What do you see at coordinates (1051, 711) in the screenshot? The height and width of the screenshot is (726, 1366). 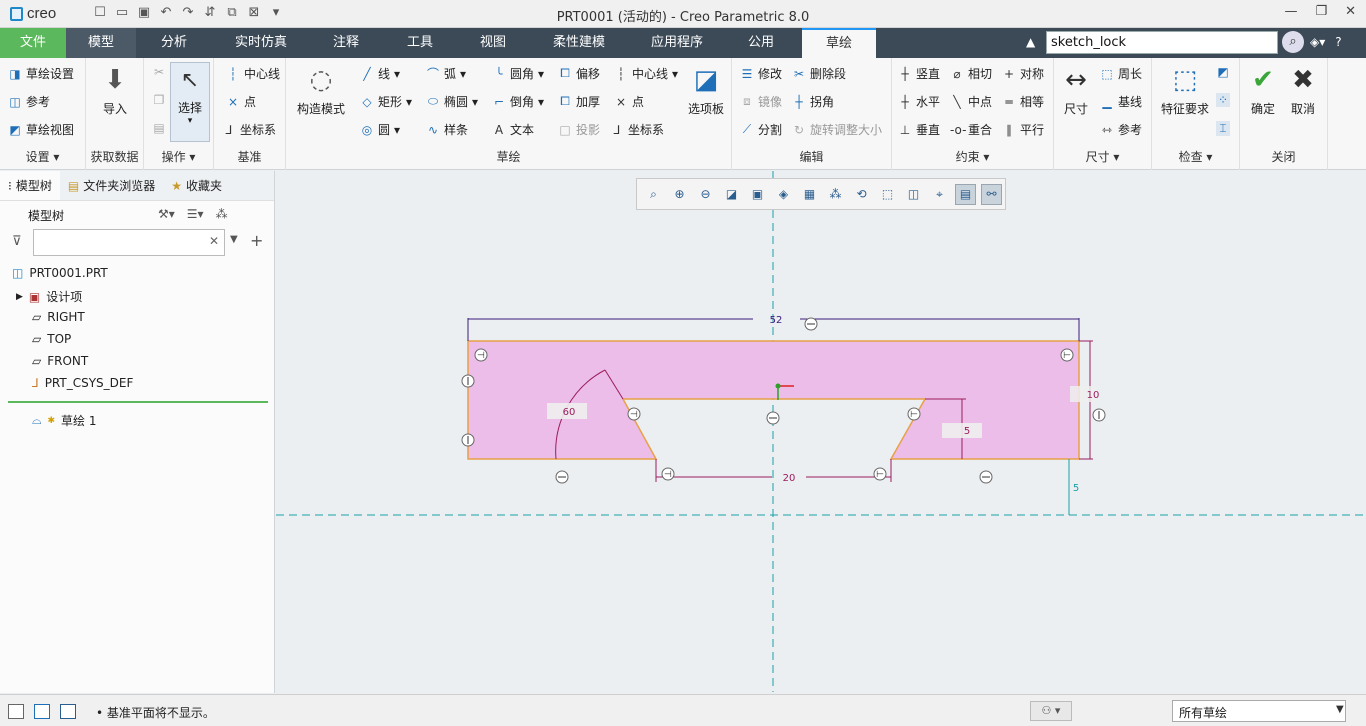 I see `find-icon: ⚇ ▾` at bounding box center [1051, 711].